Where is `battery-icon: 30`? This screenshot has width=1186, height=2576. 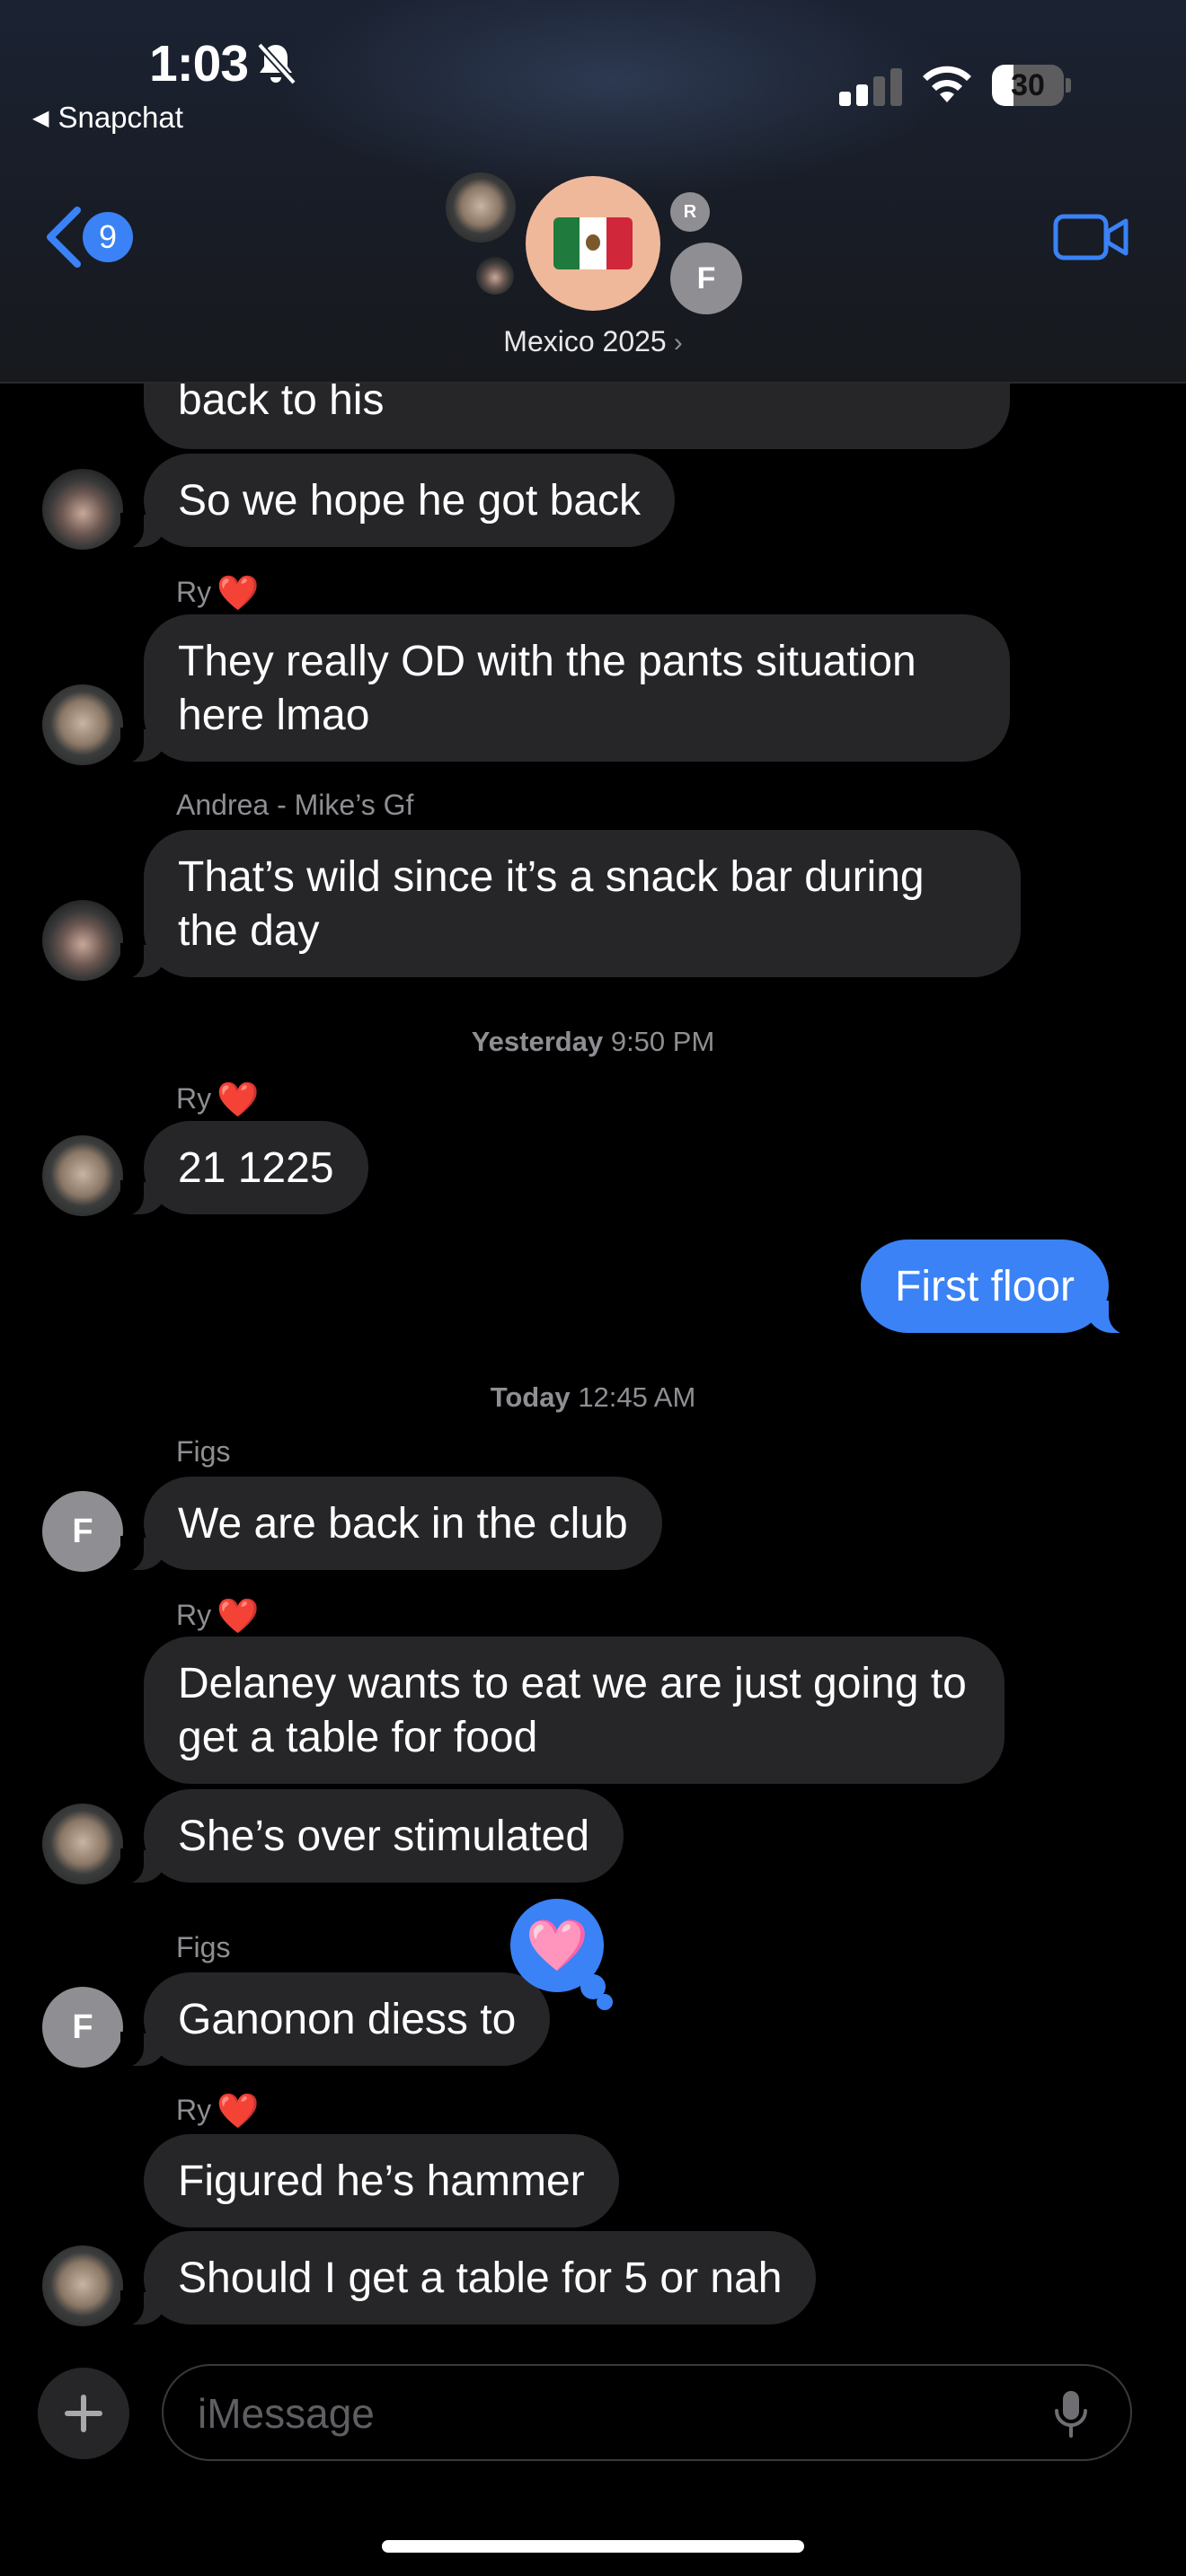 battery-icon: 30 is located at coordinates (1031, 85).